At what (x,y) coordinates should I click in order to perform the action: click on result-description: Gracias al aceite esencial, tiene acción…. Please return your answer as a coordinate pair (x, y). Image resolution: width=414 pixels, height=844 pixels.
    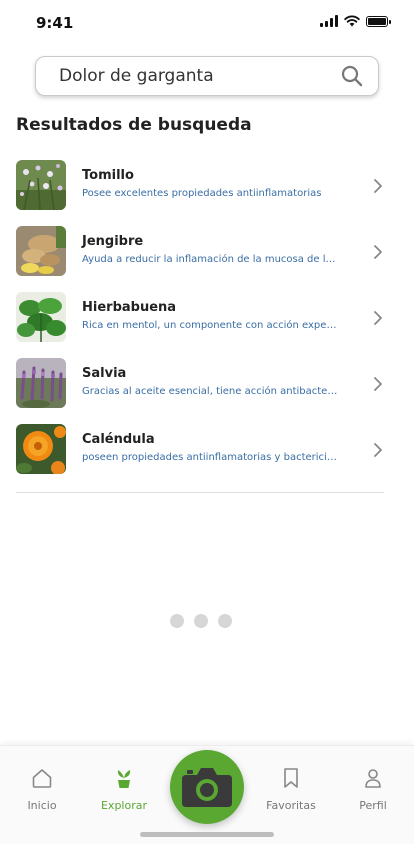
    Looking at the image, I should click on (210, 391).